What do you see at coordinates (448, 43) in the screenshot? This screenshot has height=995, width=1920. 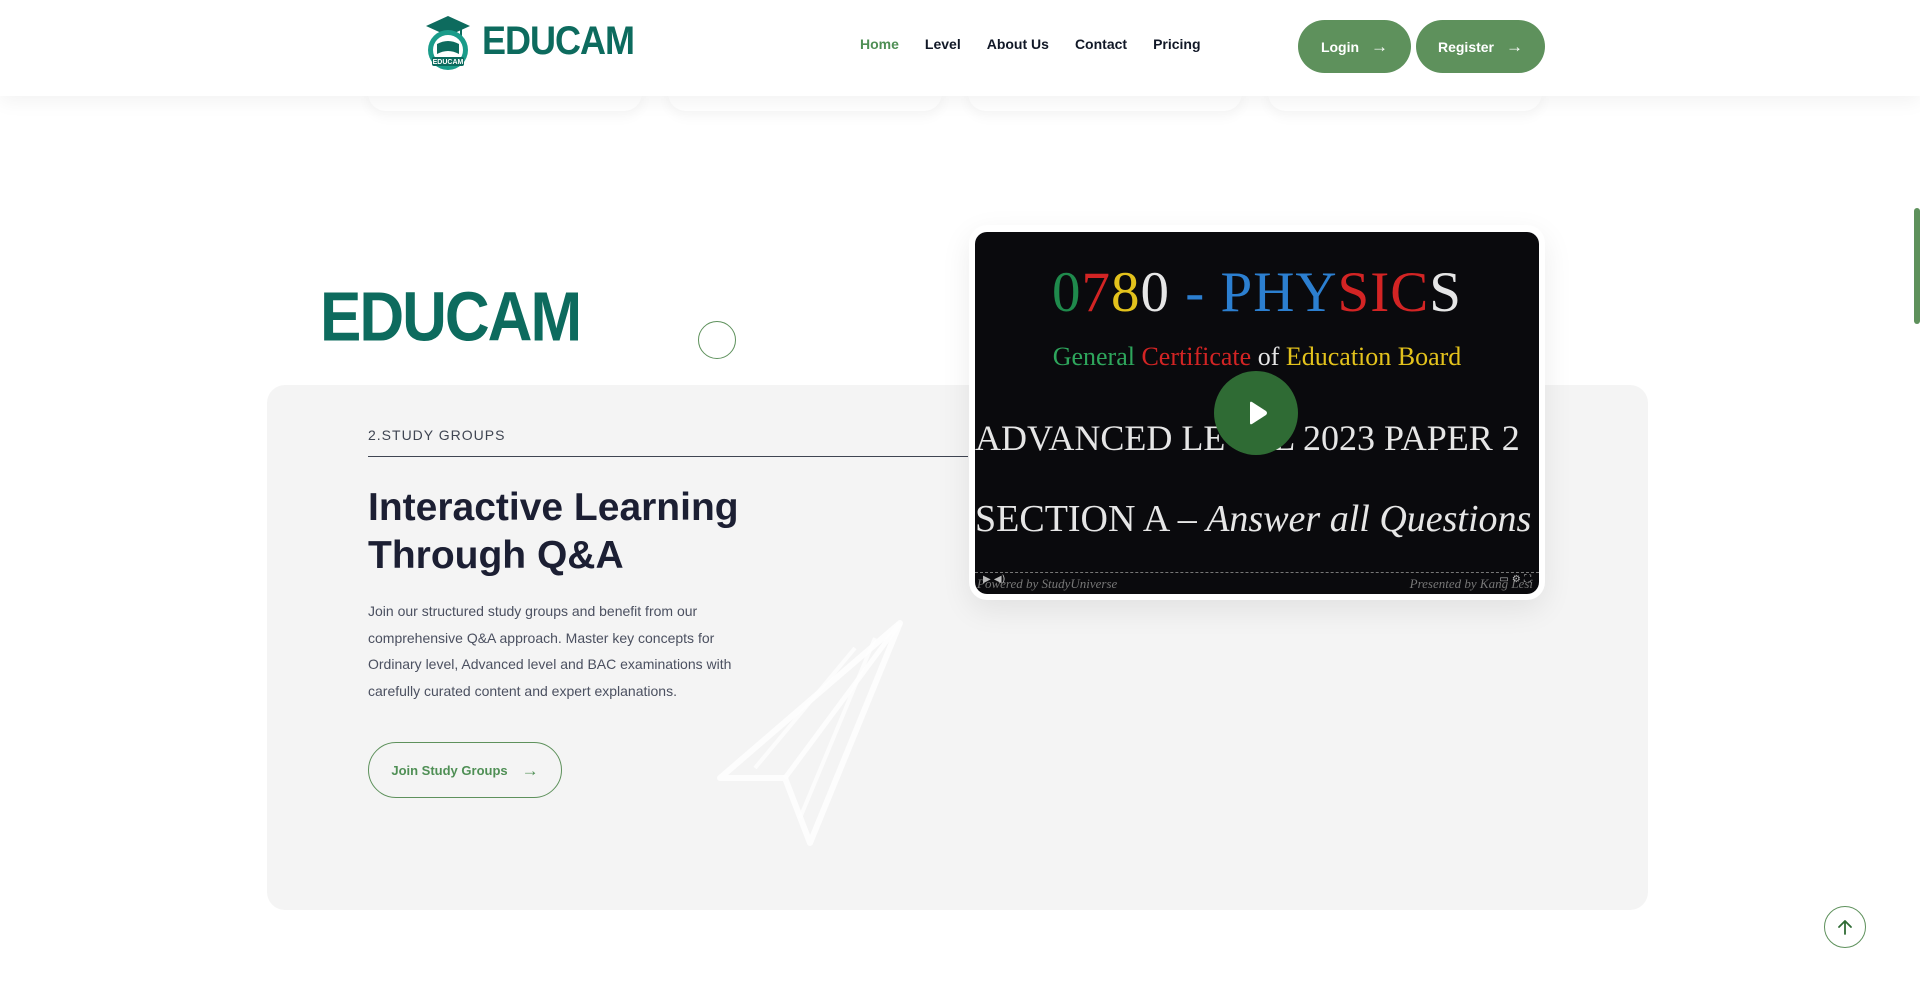 I see `graduation-cap-icon: EDUCAM` at bounding box center [448, 43].